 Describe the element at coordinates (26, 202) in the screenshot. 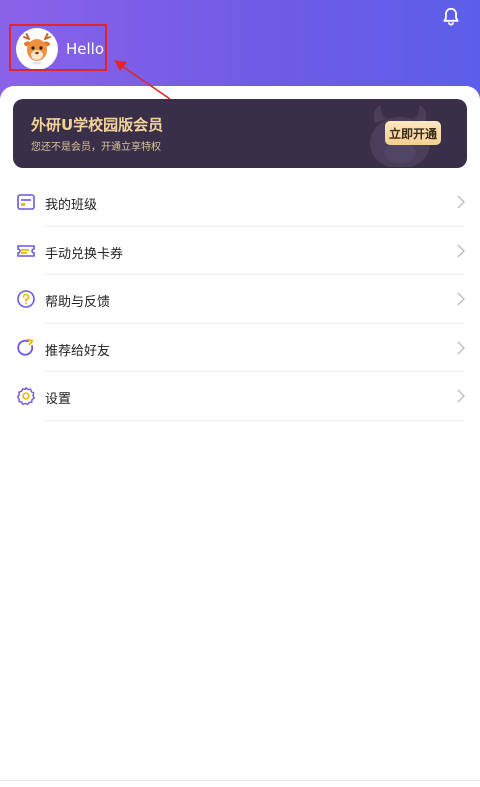

I see `class-icon` at that location.